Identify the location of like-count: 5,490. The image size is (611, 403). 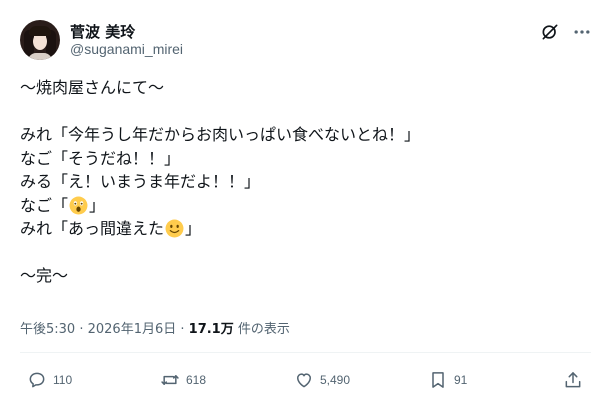
(335, 380).